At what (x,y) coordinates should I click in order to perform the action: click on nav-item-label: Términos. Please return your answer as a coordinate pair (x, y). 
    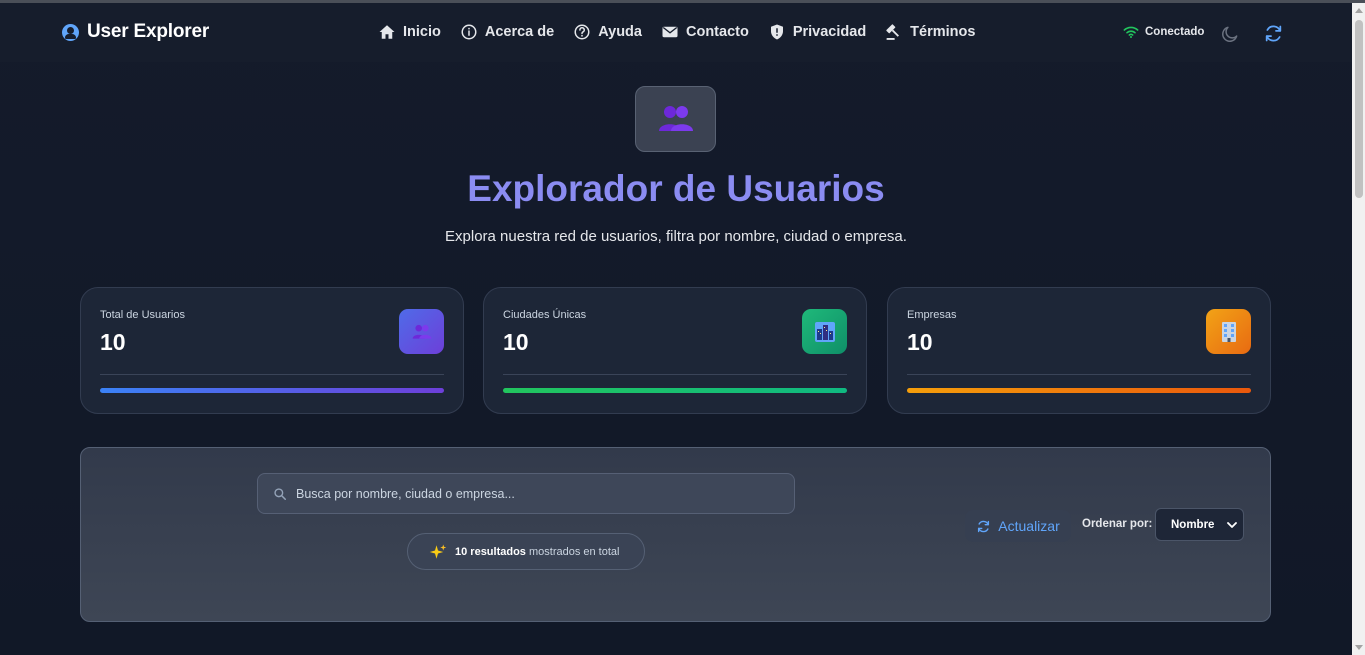
    Looking at the image, I should click on (943, 32).